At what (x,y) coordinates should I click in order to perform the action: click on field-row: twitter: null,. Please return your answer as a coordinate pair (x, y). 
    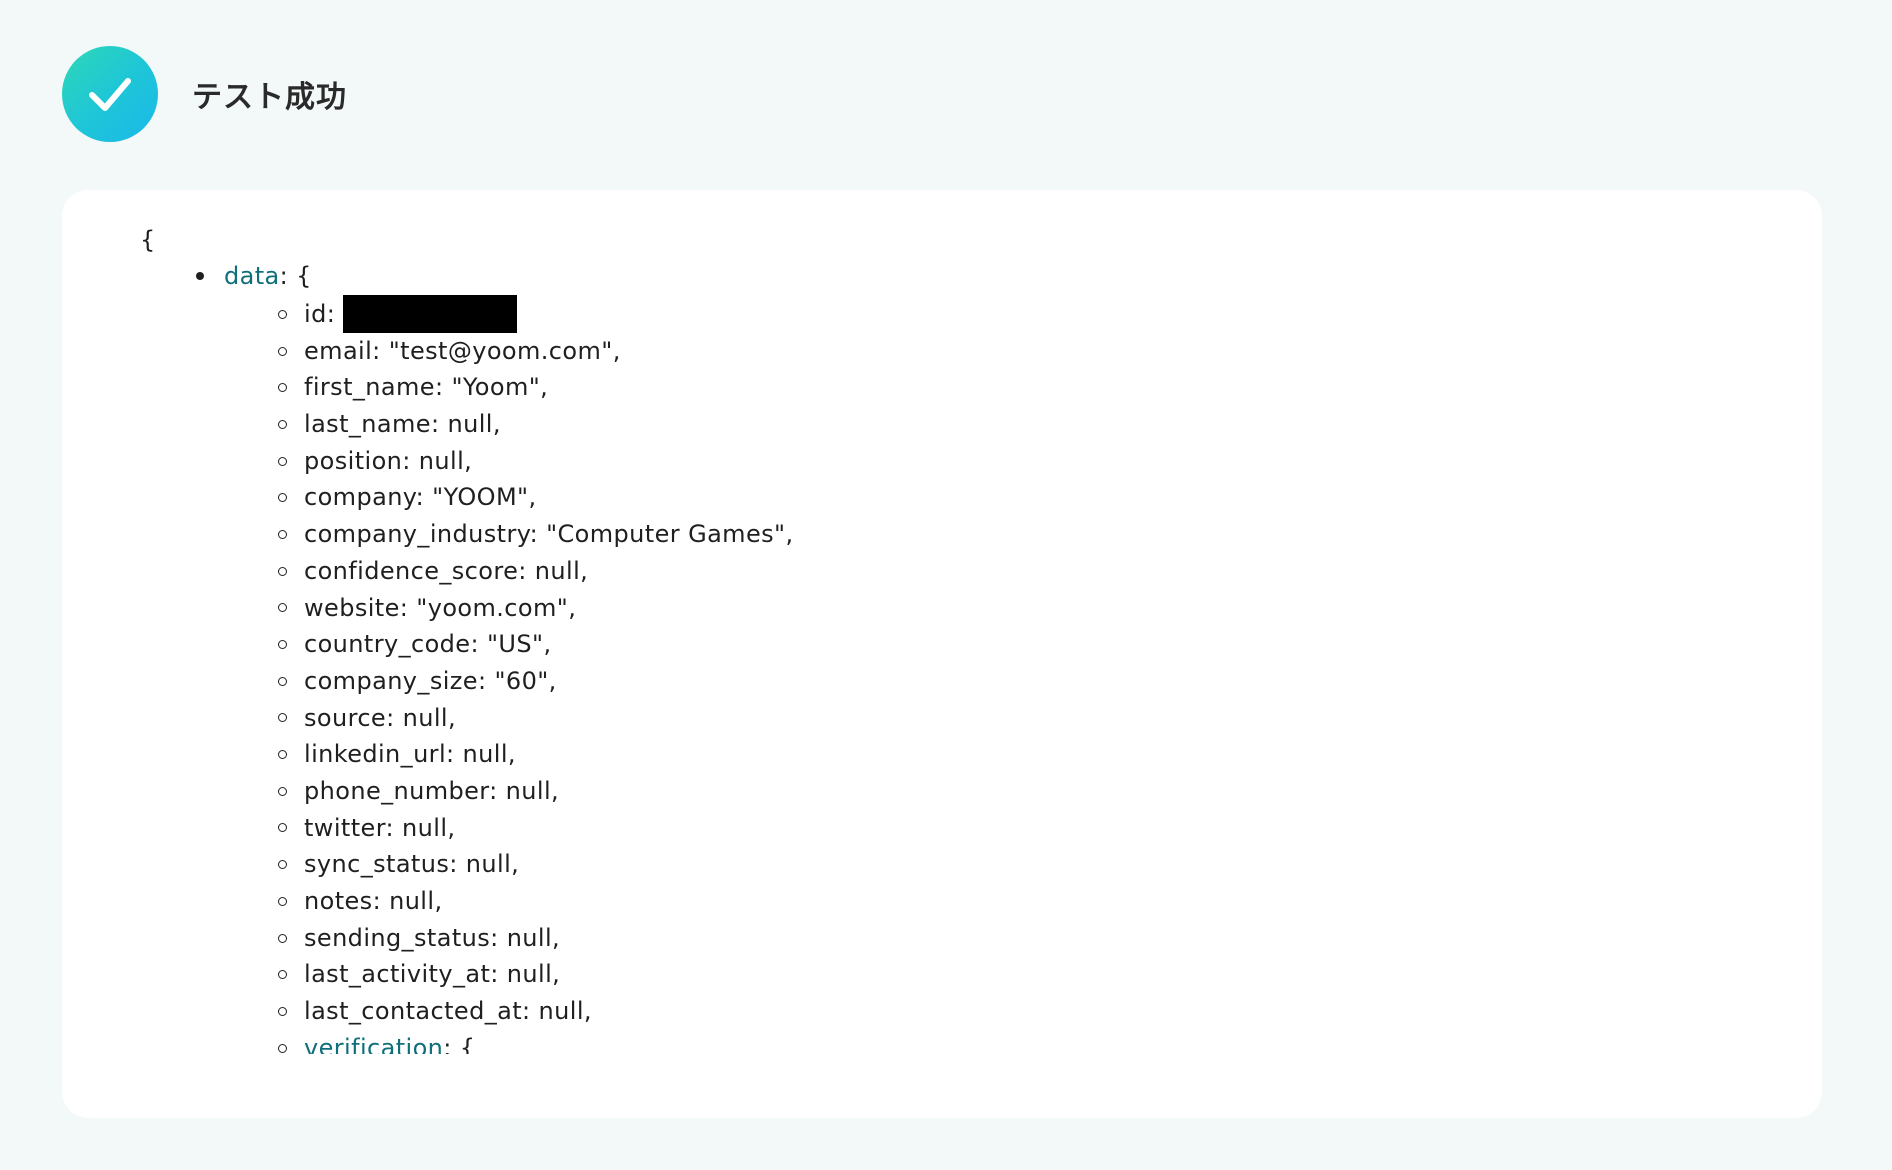
    Looking at the image, I should click on (536, 828).